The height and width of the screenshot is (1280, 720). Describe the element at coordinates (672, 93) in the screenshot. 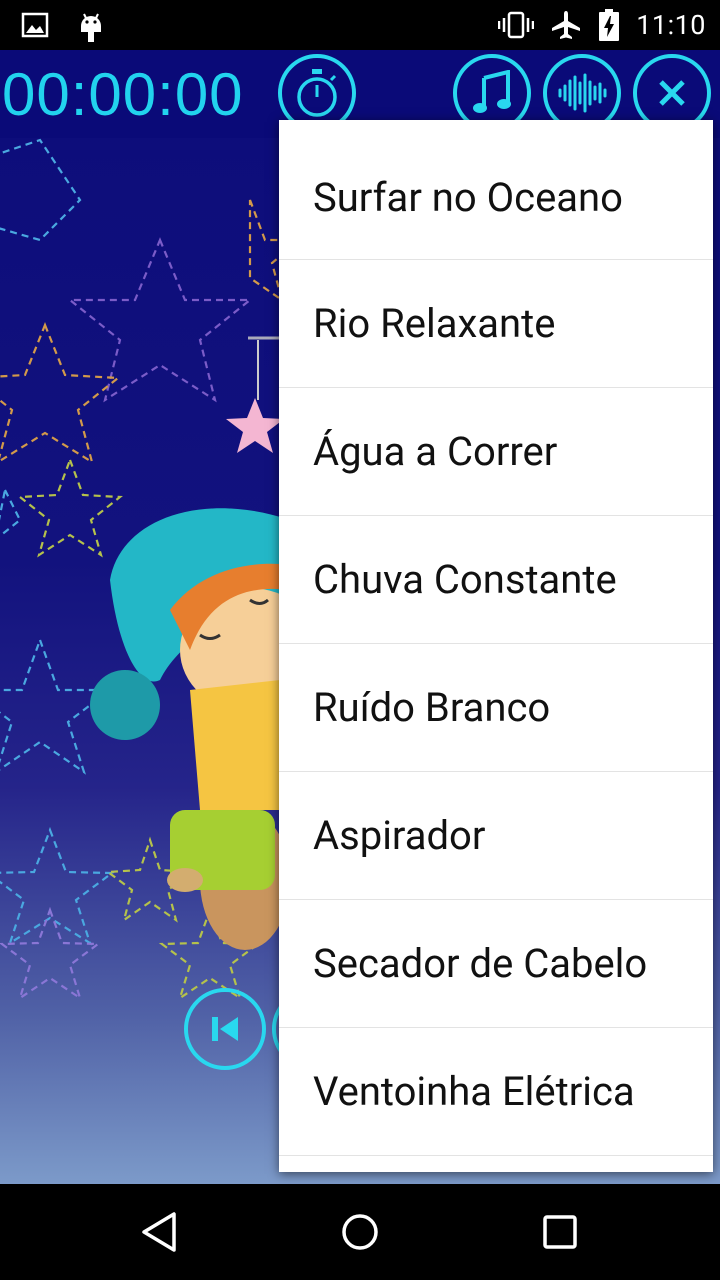

I see `close-icon` at that location.